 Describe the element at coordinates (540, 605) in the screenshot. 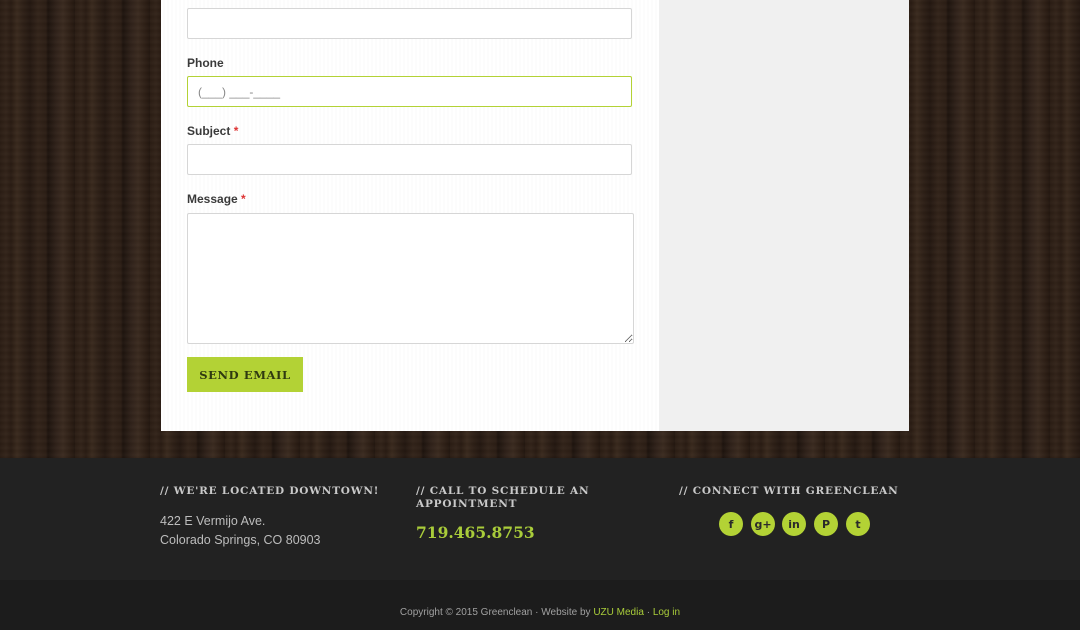

I see `footer-bottom-bar` at that location.